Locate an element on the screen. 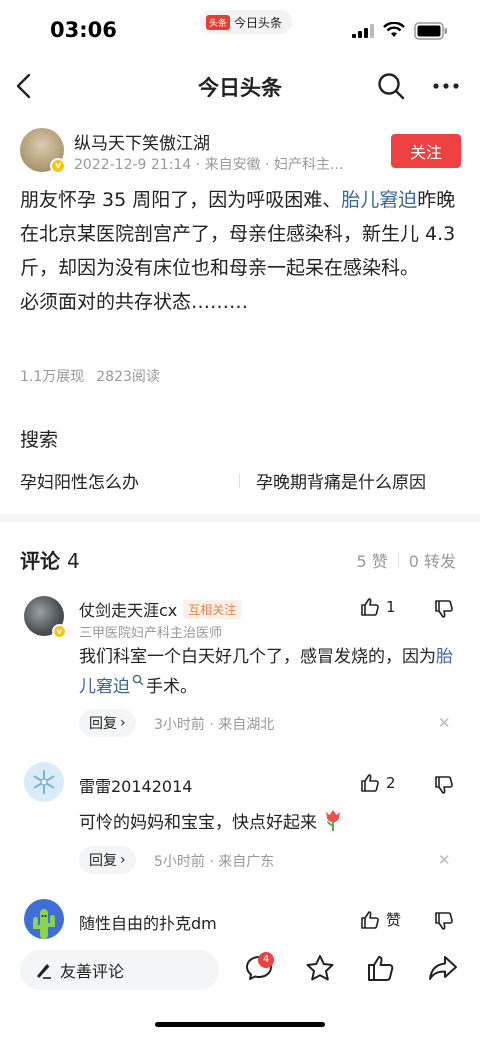  top-nav: 今日头条 is located at coordinates (240, 86).